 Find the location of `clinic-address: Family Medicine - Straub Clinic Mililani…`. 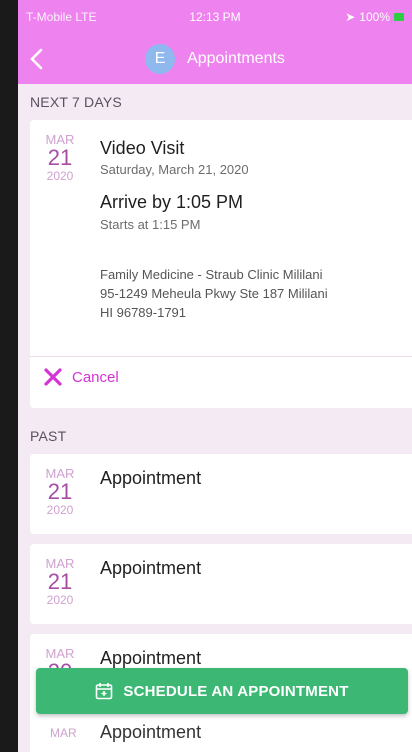

clinic-address: Family Medicine - Straub Clinic Mililani… is located at coordinates (253, 293).